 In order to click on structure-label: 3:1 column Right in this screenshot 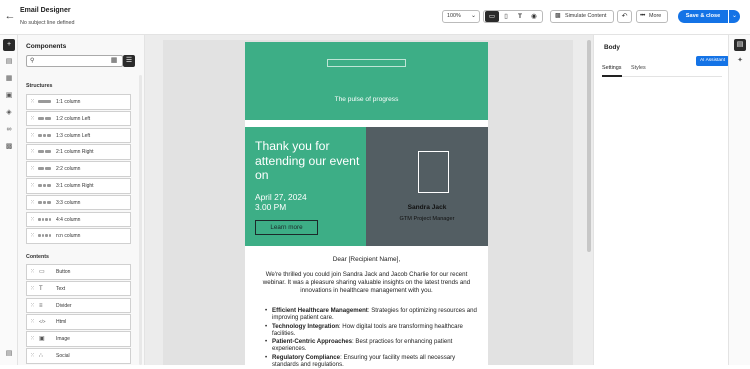, I will do `click(75, 186)`.